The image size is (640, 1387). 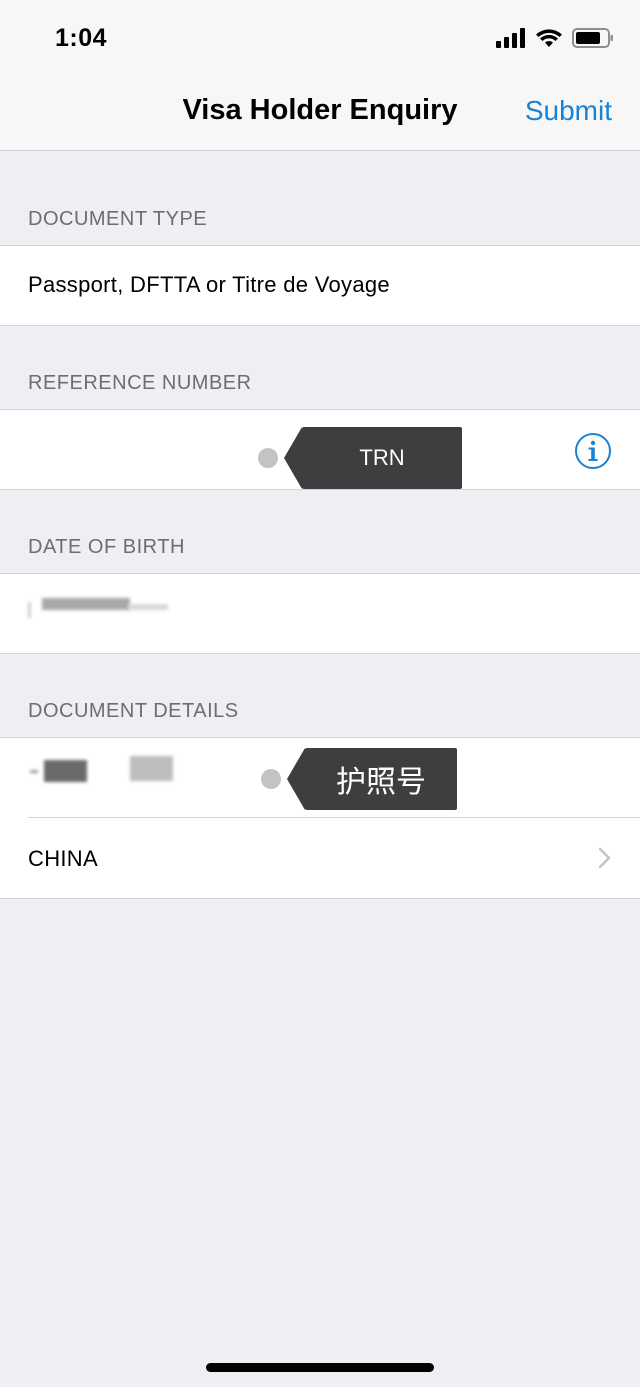 I want to click on wifi-icon, so click(x=549, y=38).